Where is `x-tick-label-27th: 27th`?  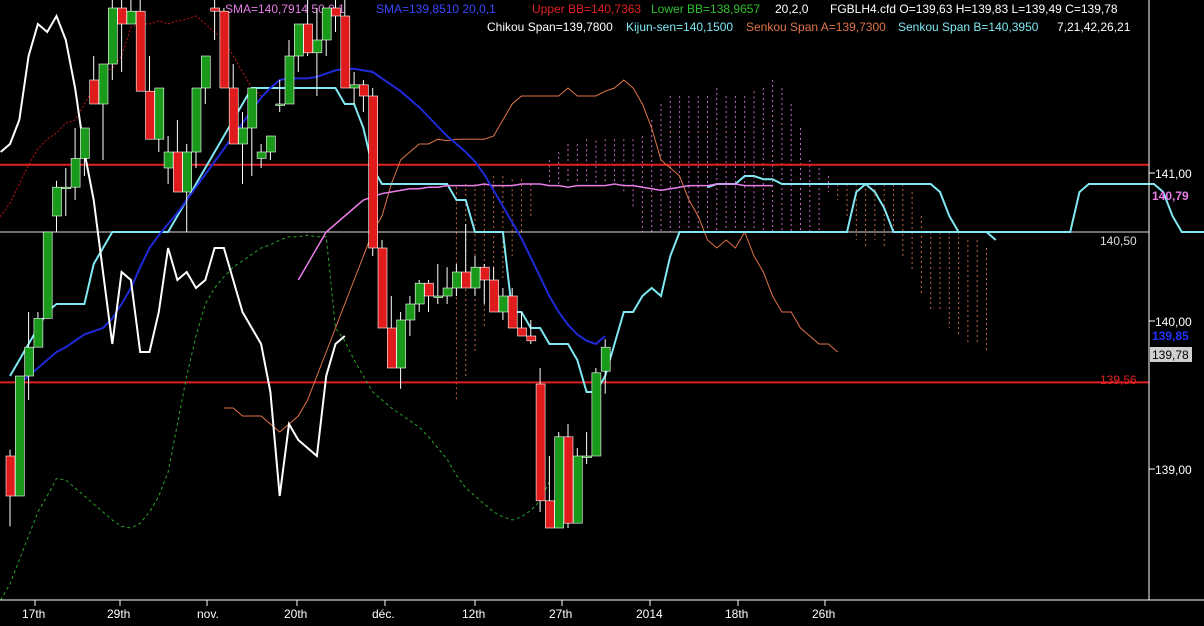 x-tick-label-27th: 27th is located at coordinates (560, 614).